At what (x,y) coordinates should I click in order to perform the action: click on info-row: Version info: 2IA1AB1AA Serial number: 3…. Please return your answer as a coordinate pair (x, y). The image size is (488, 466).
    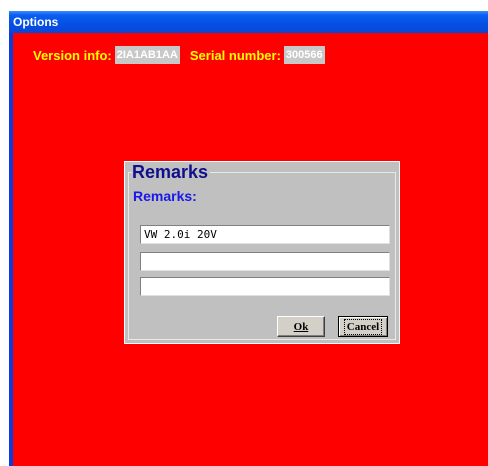
    Looking at the image, I should click on (184, 55).